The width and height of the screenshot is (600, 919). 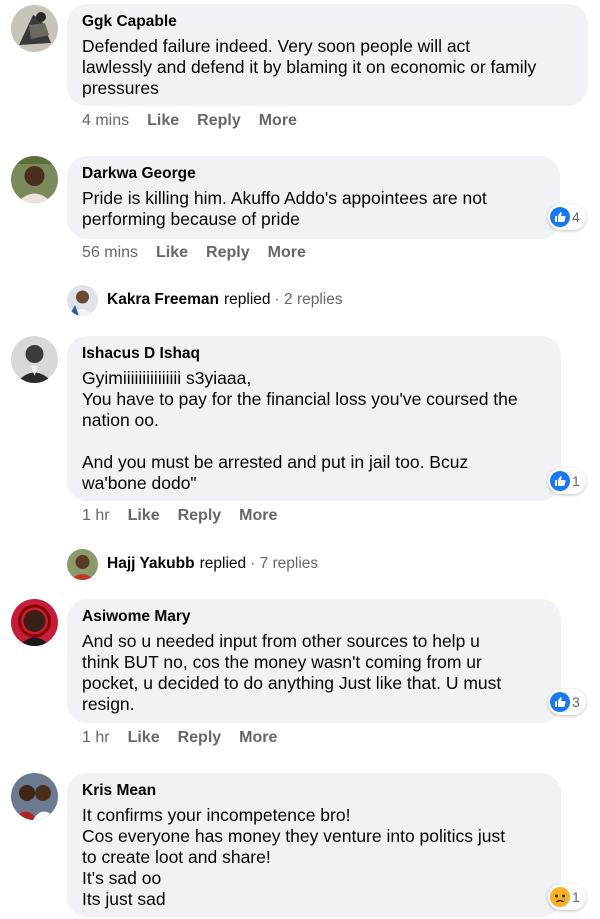 I want to click on replies-link: Kakra Freeman replied · 2 replies, so click(x=205, y=300).